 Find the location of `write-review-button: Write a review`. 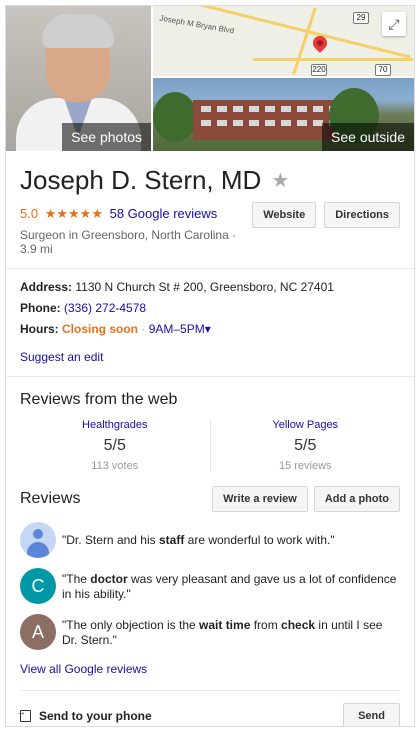

write-review-button: Write a review is located at coordinates (260, 499).